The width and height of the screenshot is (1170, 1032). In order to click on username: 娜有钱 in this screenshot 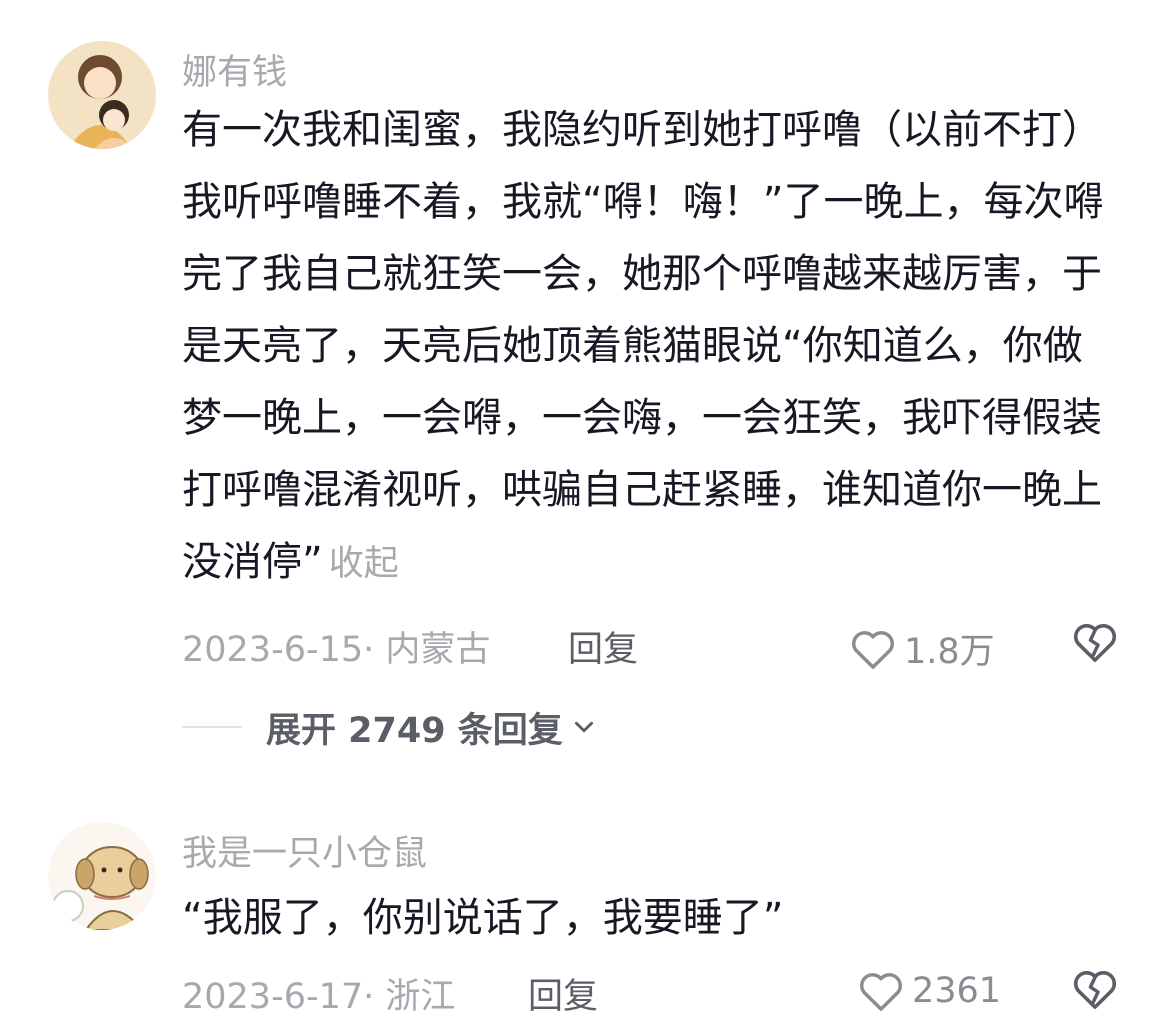, I will do `click(234, 69)`.